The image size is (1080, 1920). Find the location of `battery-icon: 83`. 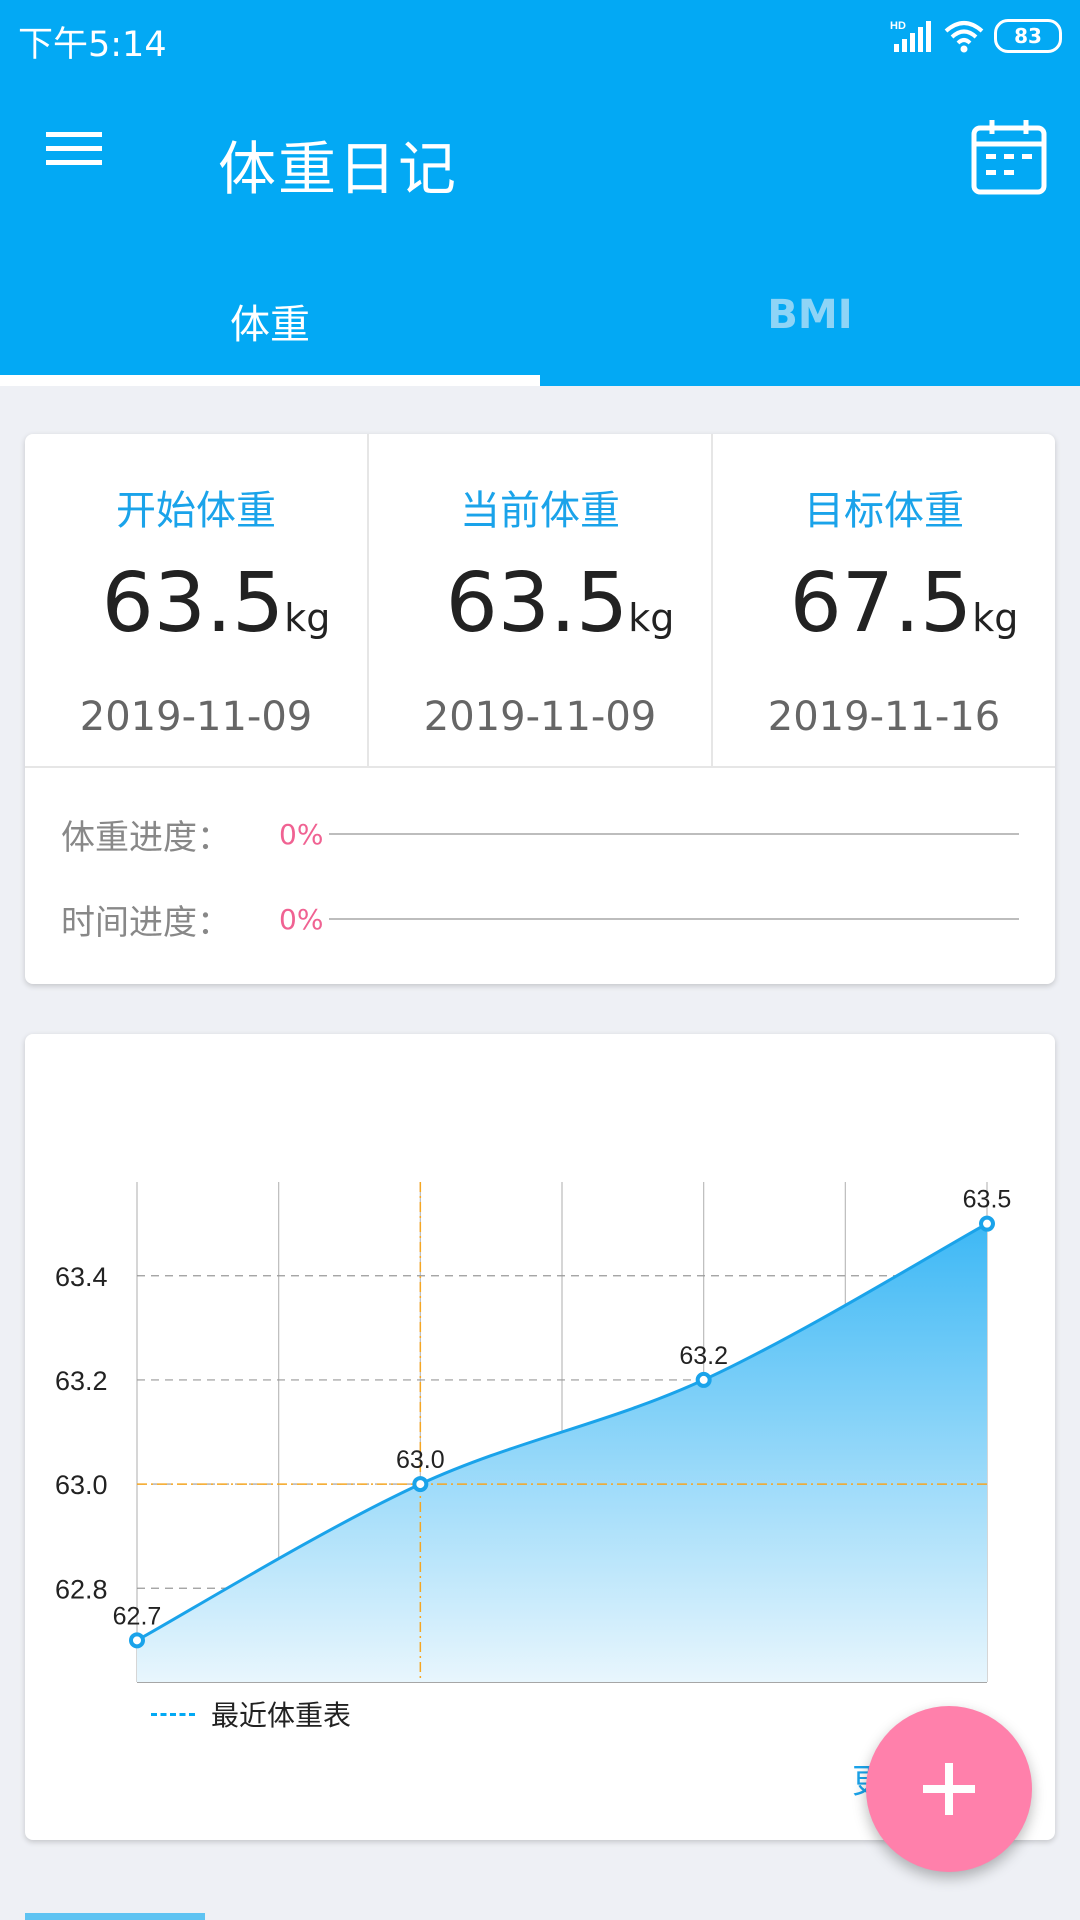

battery-icon: 83 is located at coordinates (1028, 36).